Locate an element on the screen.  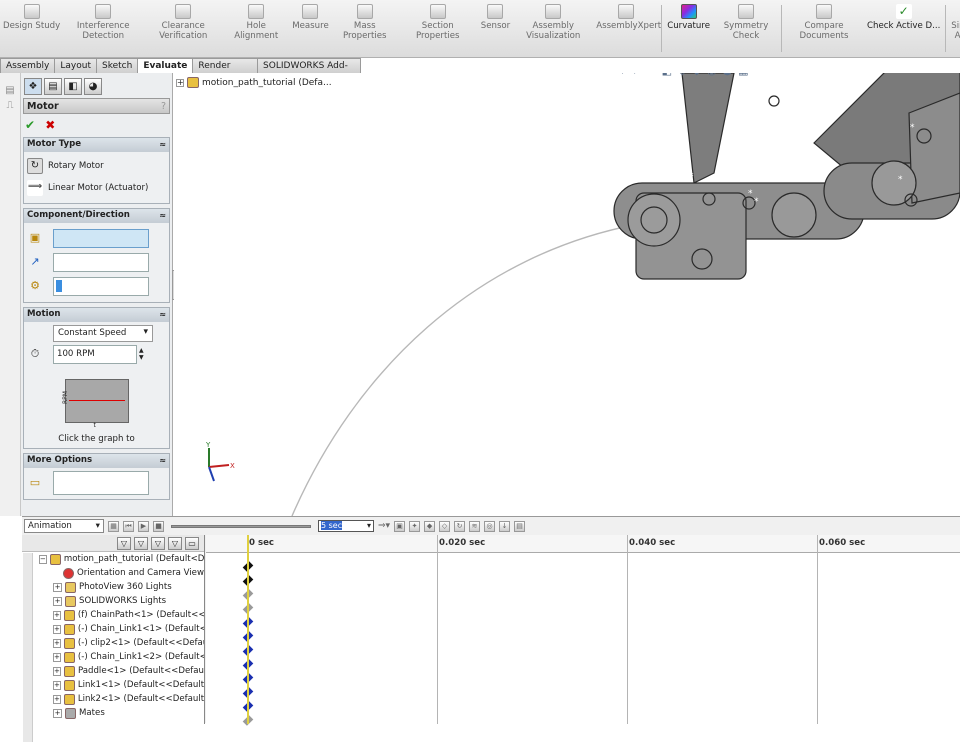
time-scale: 0 sec 0.020 sec 0.040 sec 0.060 sec is located at coordinates (583, 544).